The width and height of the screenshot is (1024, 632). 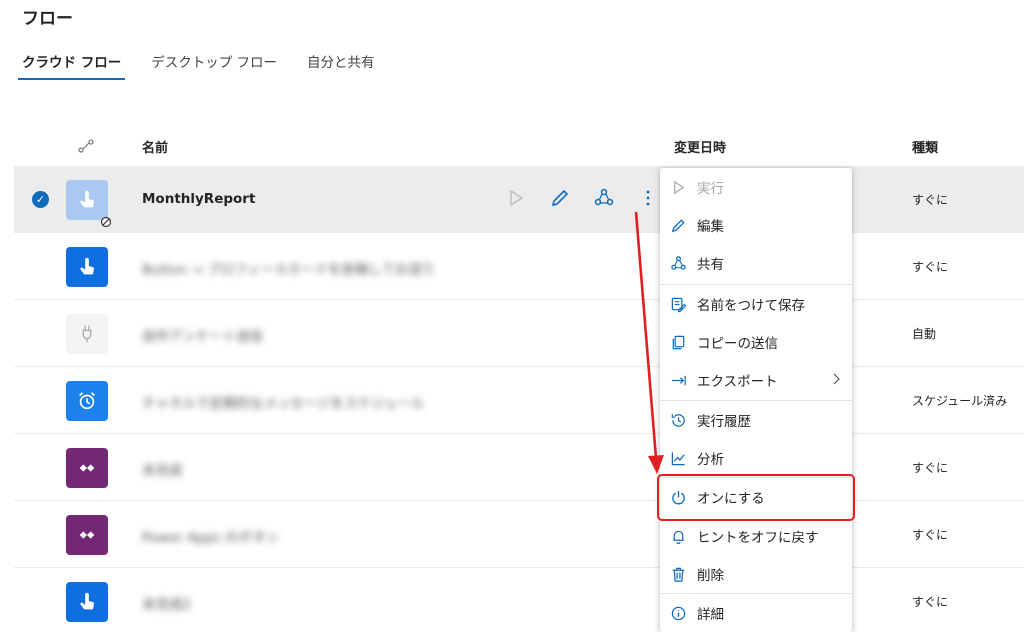 I want to click on plug-icon, so click(x=87, y=334).